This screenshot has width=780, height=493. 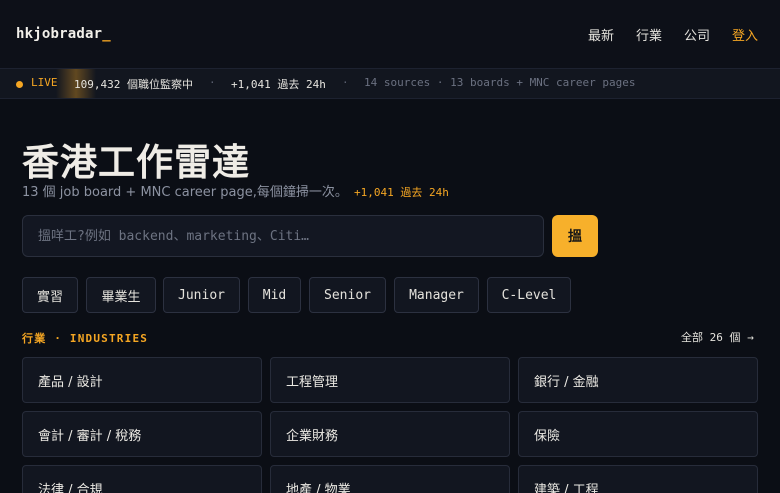 I want to click on page-subtitle: 13 個 job board + MNC career page,每個鐘掃一次。, so click(x=185, y=192).